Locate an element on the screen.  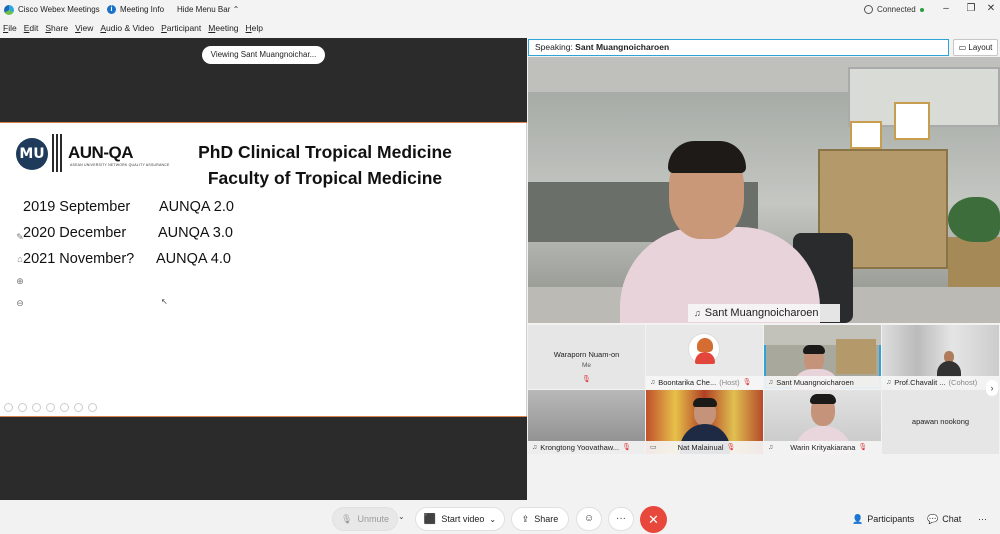
participant-tile: ♫ Sant Muangnoicharoen is located at coordinates (822, 357).